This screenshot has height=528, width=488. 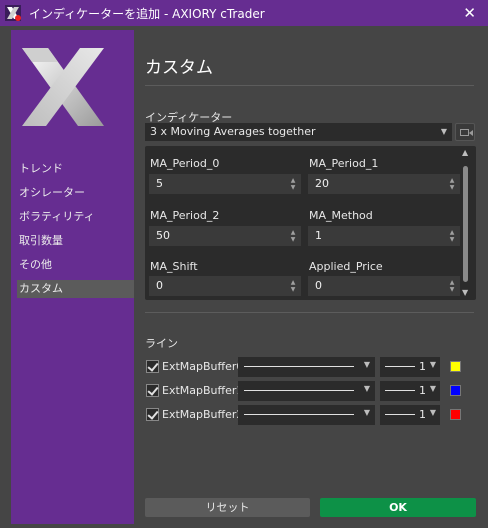 What do you see at coordinates (318, 235) in the screenshot?
I see `param-value: 1` at bounding box center [318, 235].